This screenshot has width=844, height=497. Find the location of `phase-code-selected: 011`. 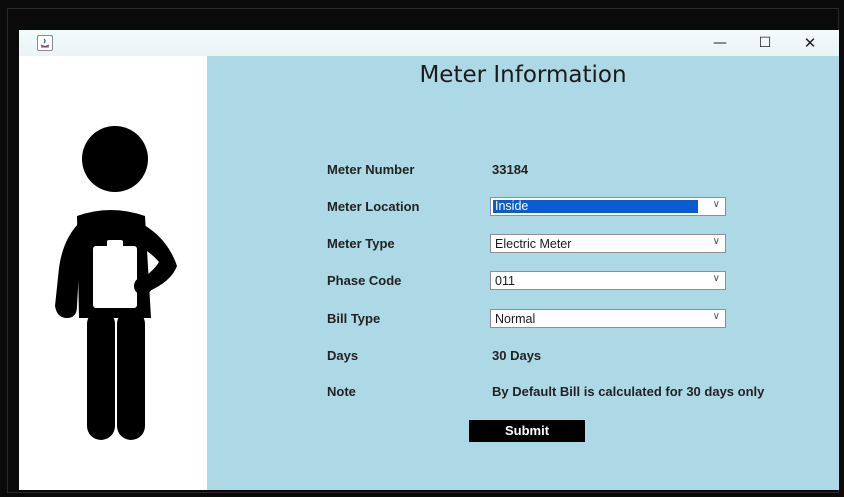

phase-code-selected: 011 is located at coordinates (505, 281).